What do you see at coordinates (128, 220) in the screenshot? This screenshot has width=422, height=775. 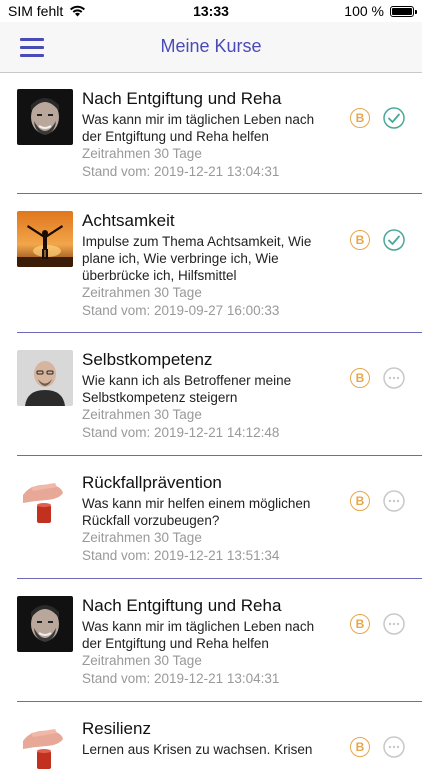 I see `course-title: Achtsamkeit` at bounding box center [128, 220].